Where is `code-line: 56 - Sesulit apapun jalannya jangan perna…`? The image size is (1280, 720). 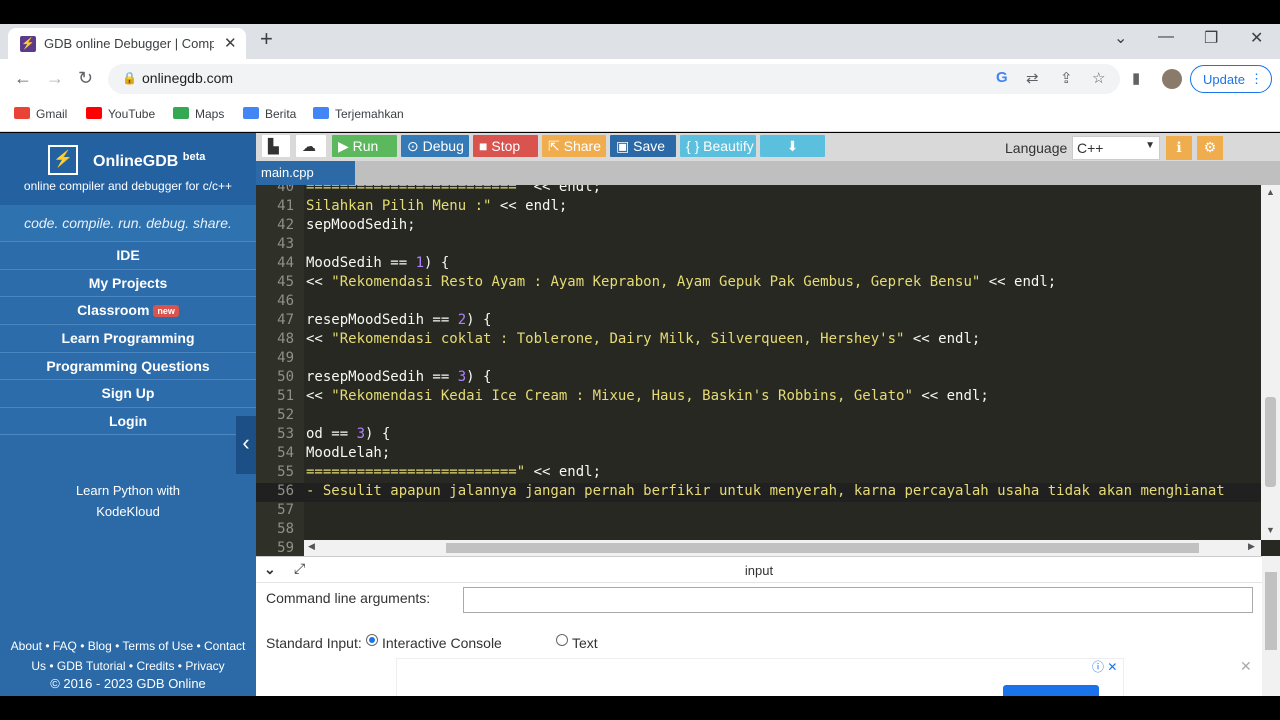
code-line: 56 - Sesulit apapun jalannya jangan perna… is located at coordinates (758, 492).